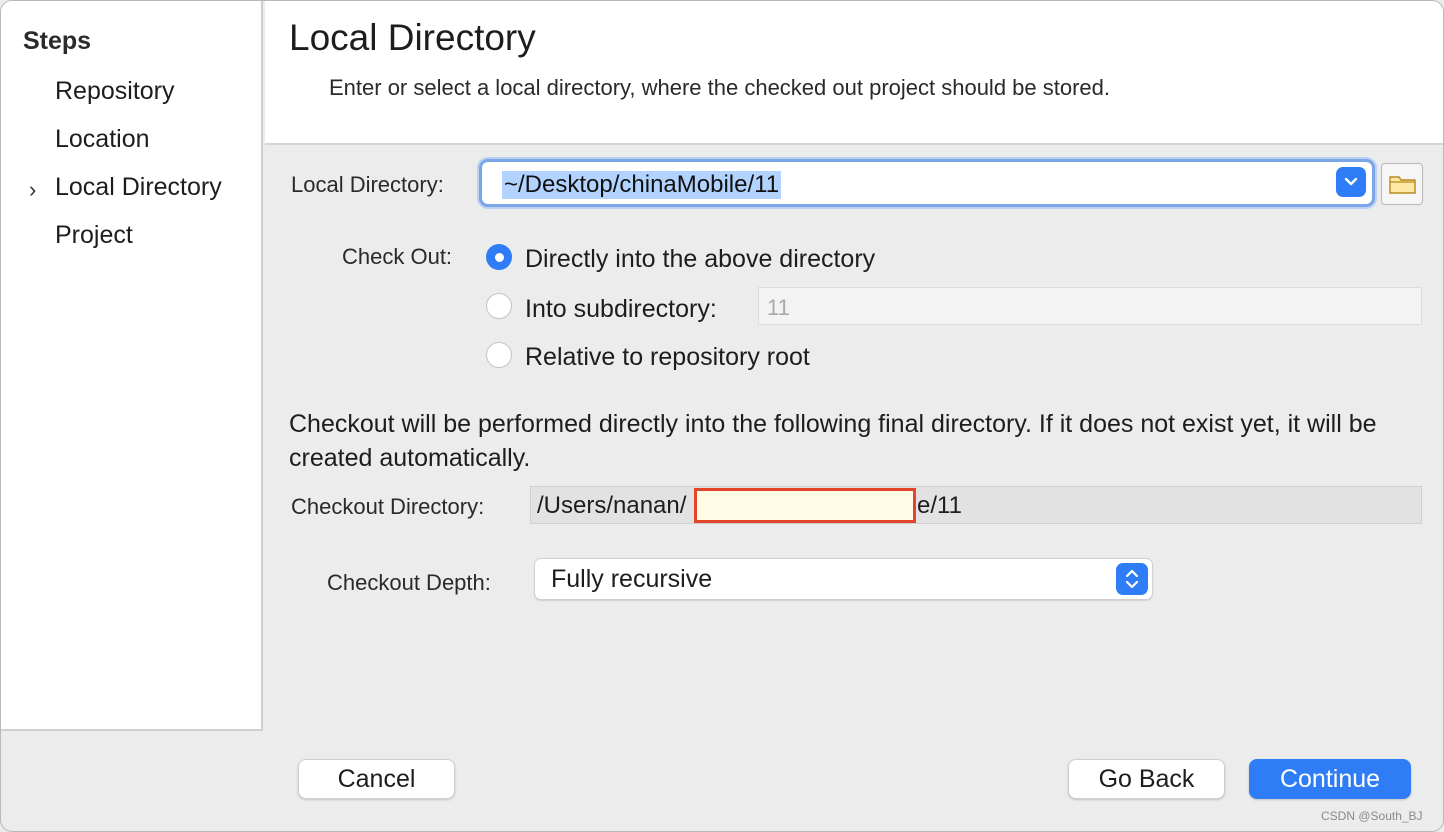 This screenshot has height=832, width=1444. What do you see at coordinates (367, 184) in the screenshot?
I see `local-directory-label: Local Directory:` at bounding box center [367, 184].